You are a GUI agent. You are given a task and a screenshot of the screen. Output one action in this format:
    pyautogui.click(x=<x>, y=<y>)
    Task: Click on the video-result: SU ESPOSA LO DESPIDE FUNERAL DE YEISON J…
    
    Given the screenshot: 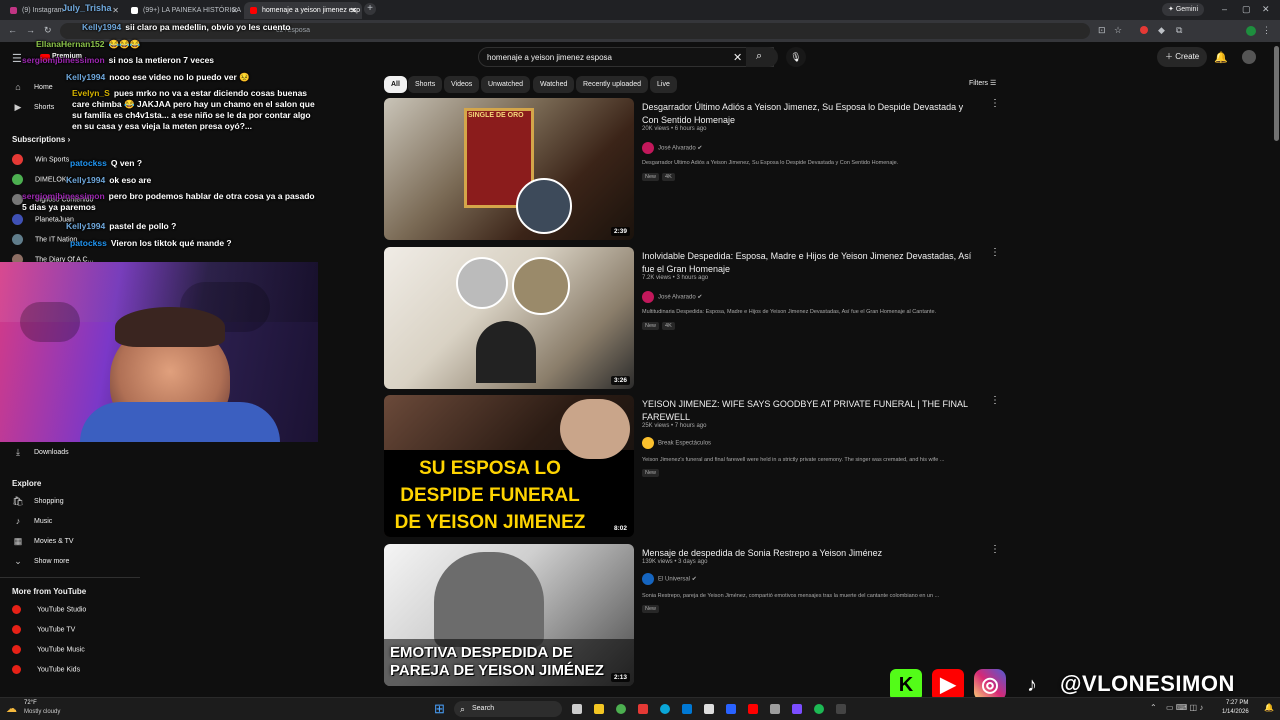 What is the action you would take?
    pyautogui.click(x=694, y=466)
    